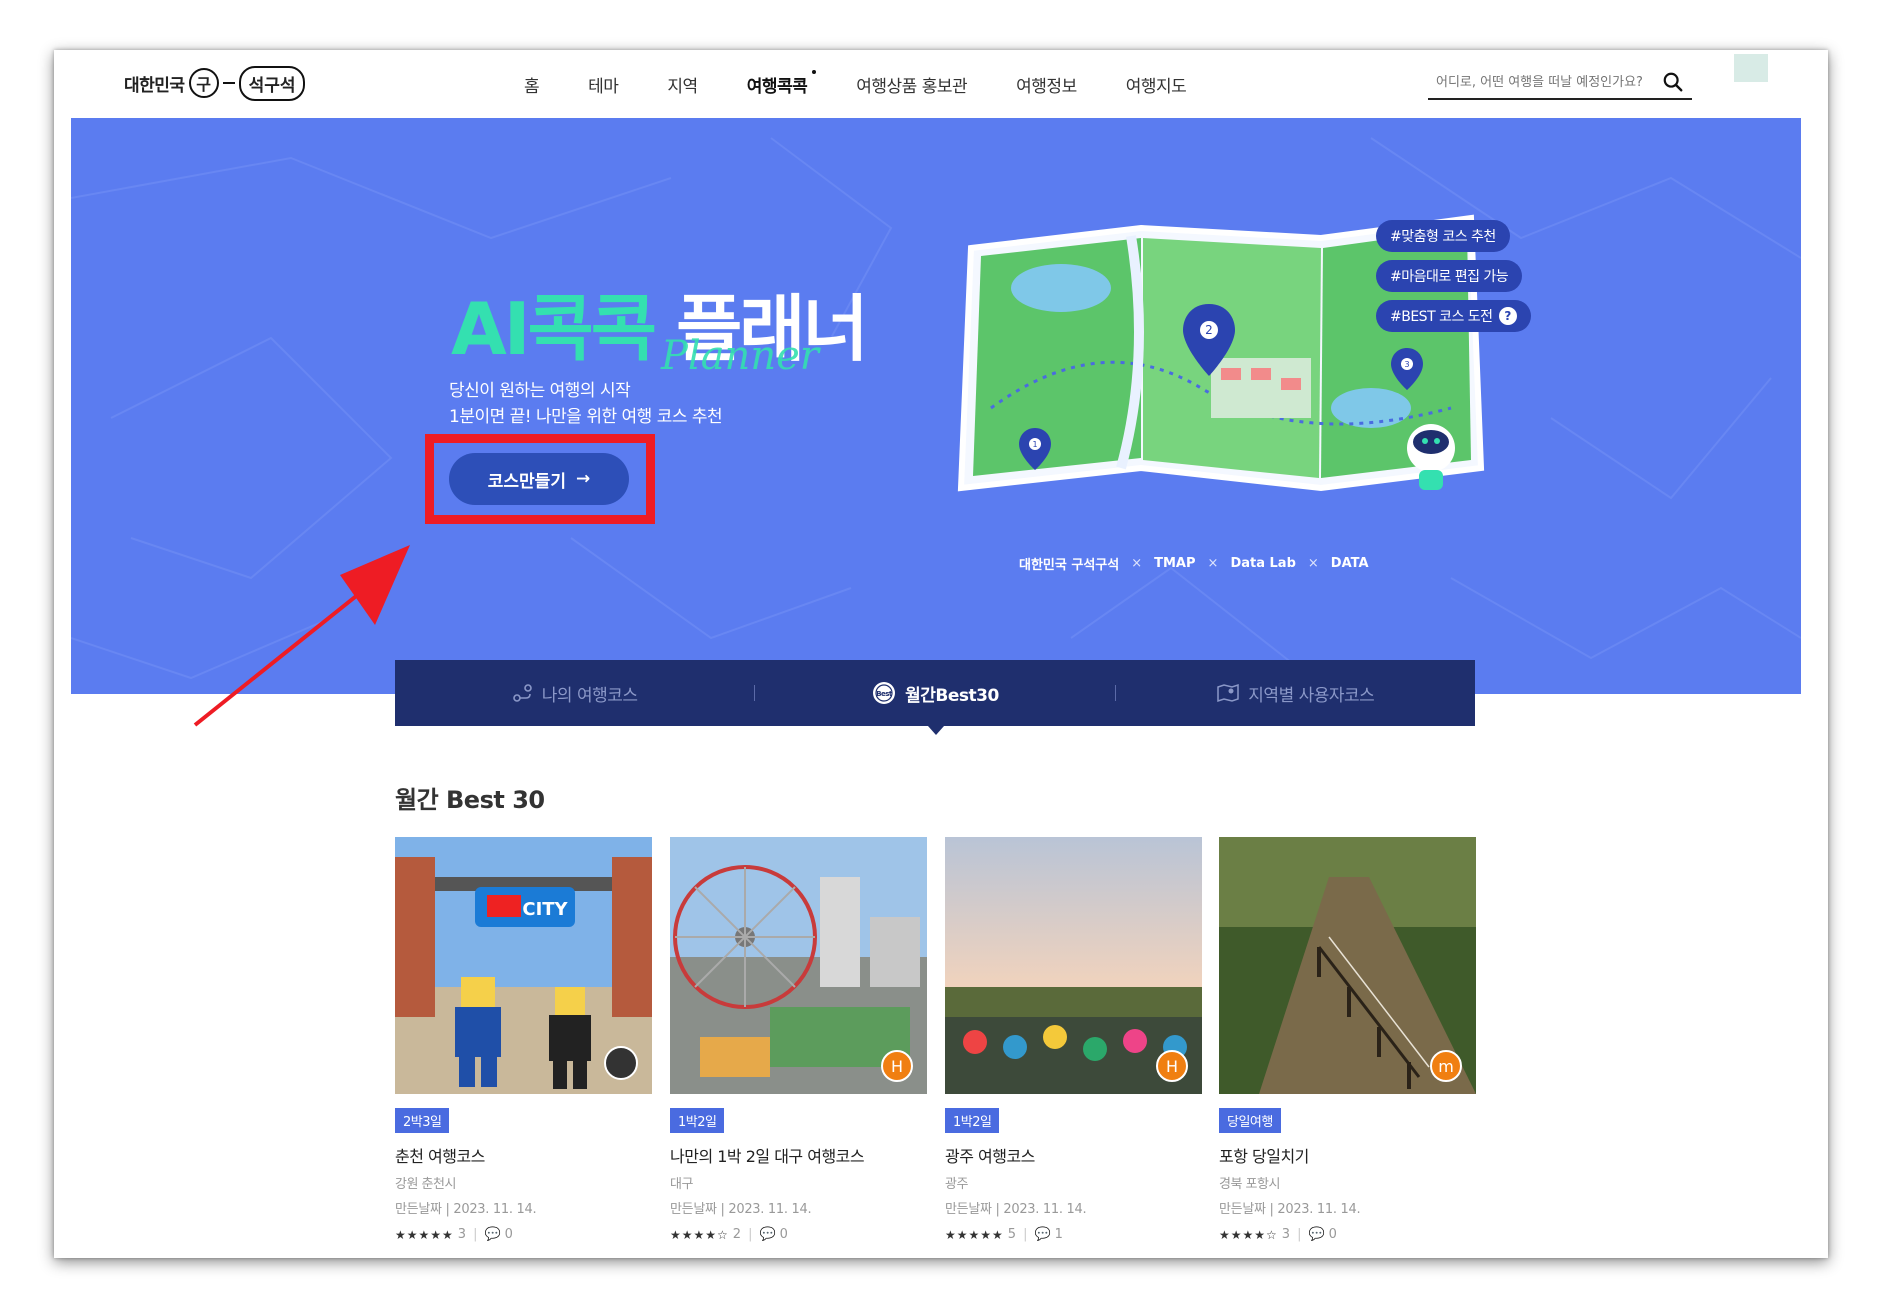  I want to click on course-region: 대구, so click(681, 1184).